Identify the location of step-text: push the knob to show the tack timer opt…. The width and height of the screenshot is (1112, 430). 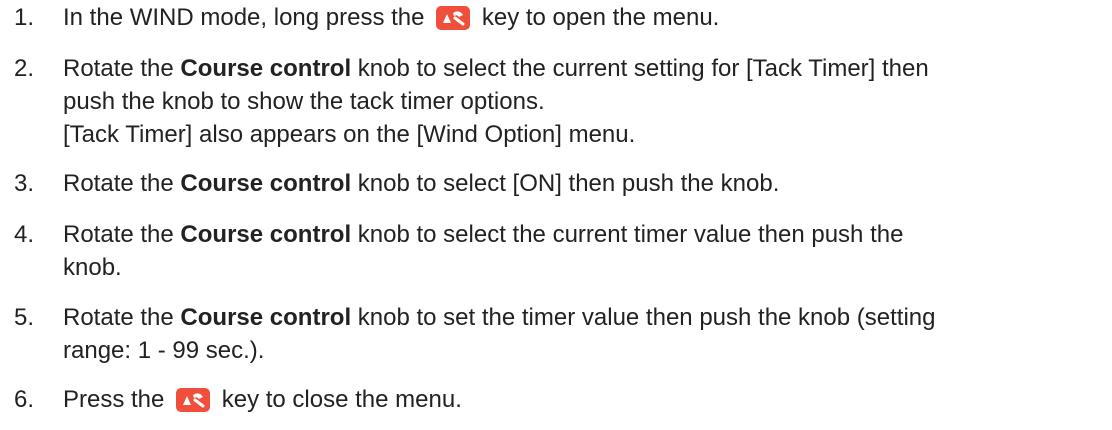
(304, 101).